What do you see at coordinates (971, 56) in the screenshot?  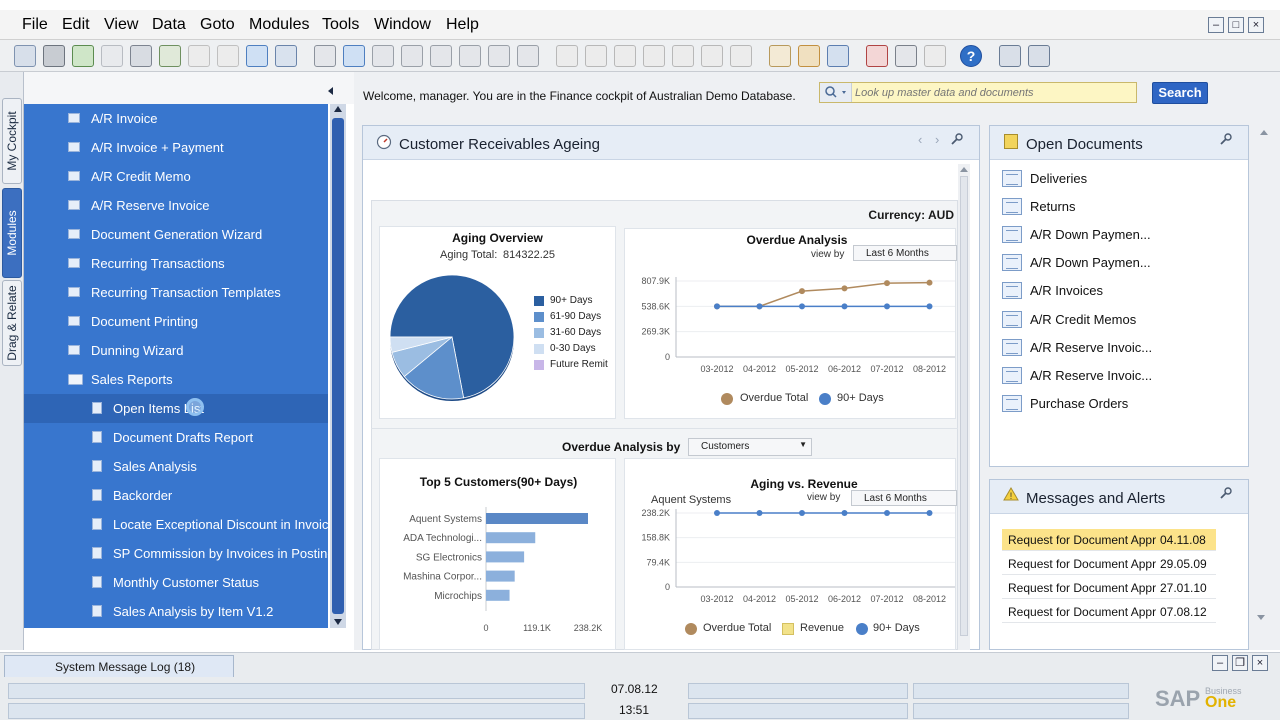 I see `help-icon: ?` at bounding box center [971, 56].